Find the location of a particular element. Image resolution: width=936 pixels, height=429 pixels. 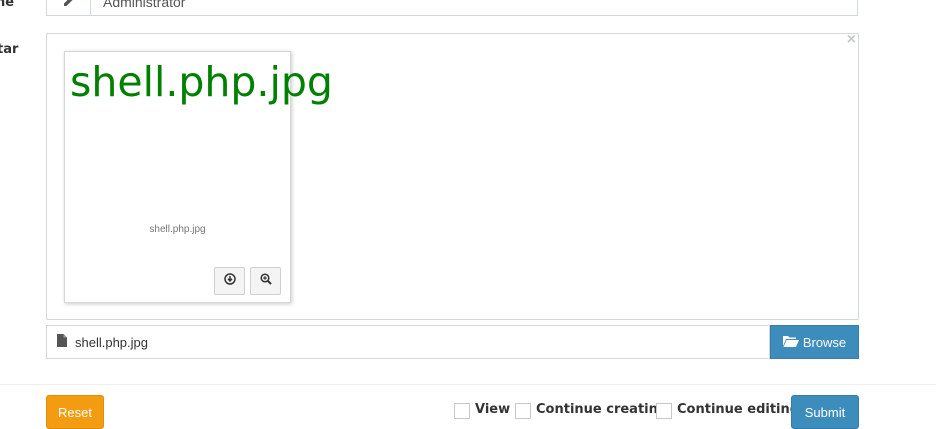

continue-editing-label: Continue editing is located at coordinates (738, 409).